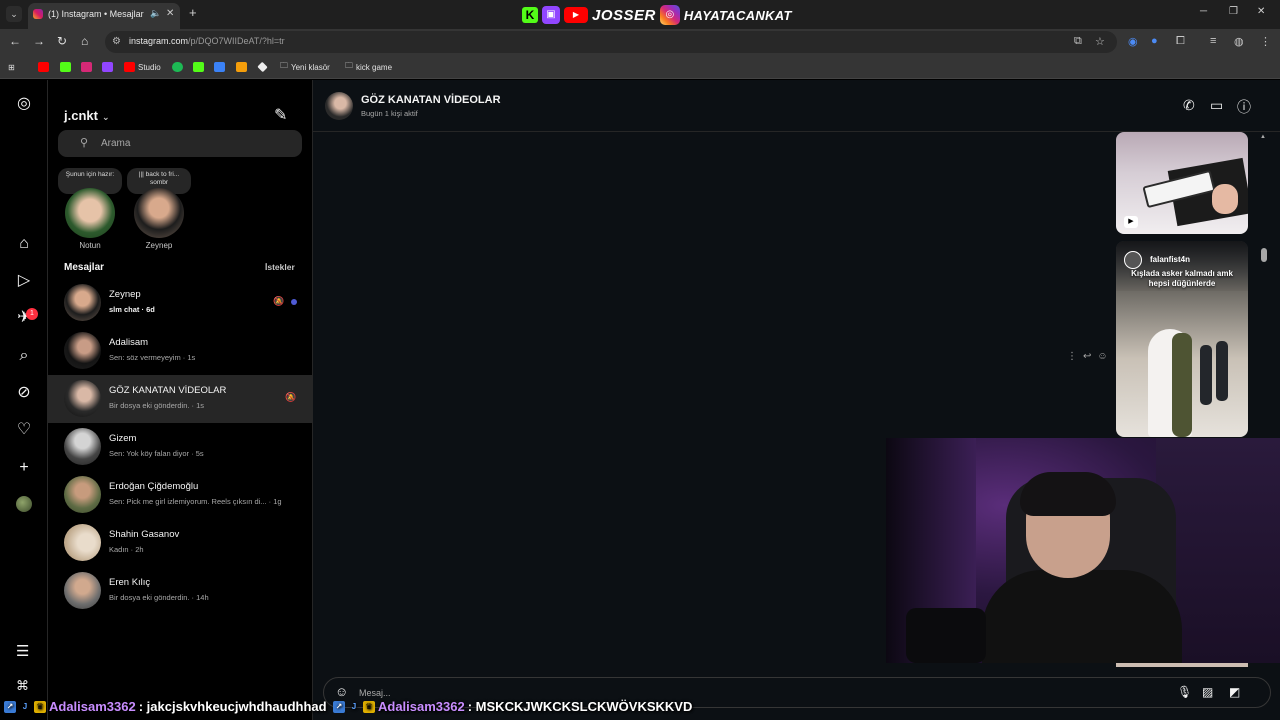 The height and width of the screenshot is (720, 1280). Describe the element at coordinates (431, 100) in the screenshot. I see `chat-title: GÖZ KANATAN VİDEOLAR` at that location.